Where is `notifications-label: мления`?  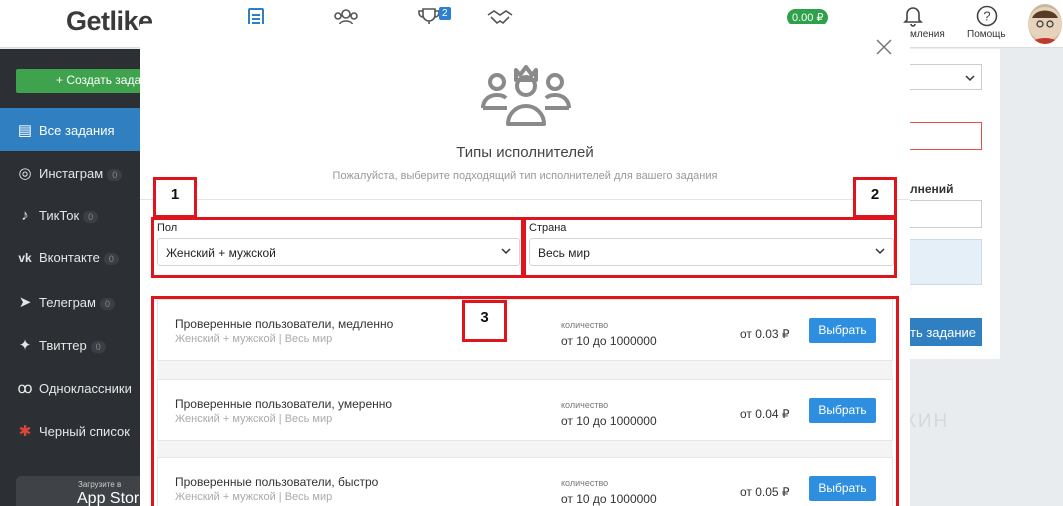
notifications-label: мления is located at coordinates (927, 34).